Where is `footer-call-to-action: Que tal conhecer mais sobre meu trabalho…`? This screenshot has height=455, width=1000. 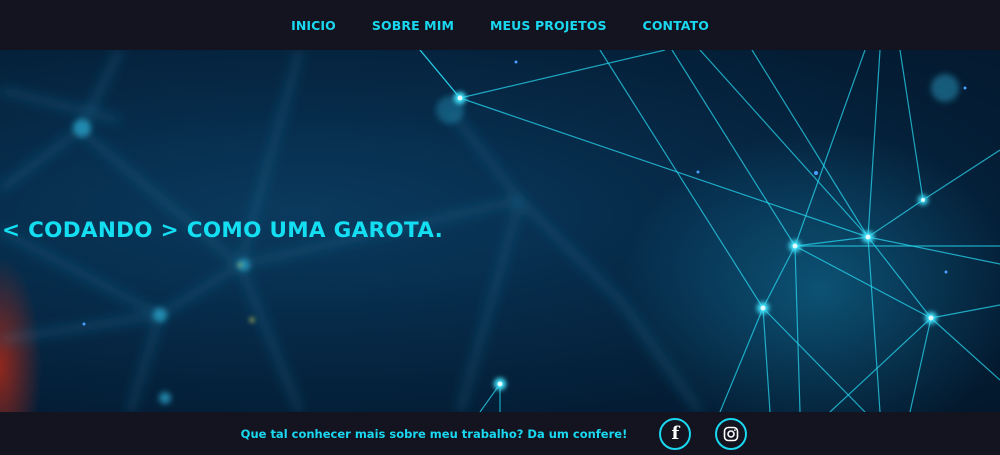
footer-call-to-action: Que tal conhecer mais sobre meu trabalho… is located at coordinates (434, 433).